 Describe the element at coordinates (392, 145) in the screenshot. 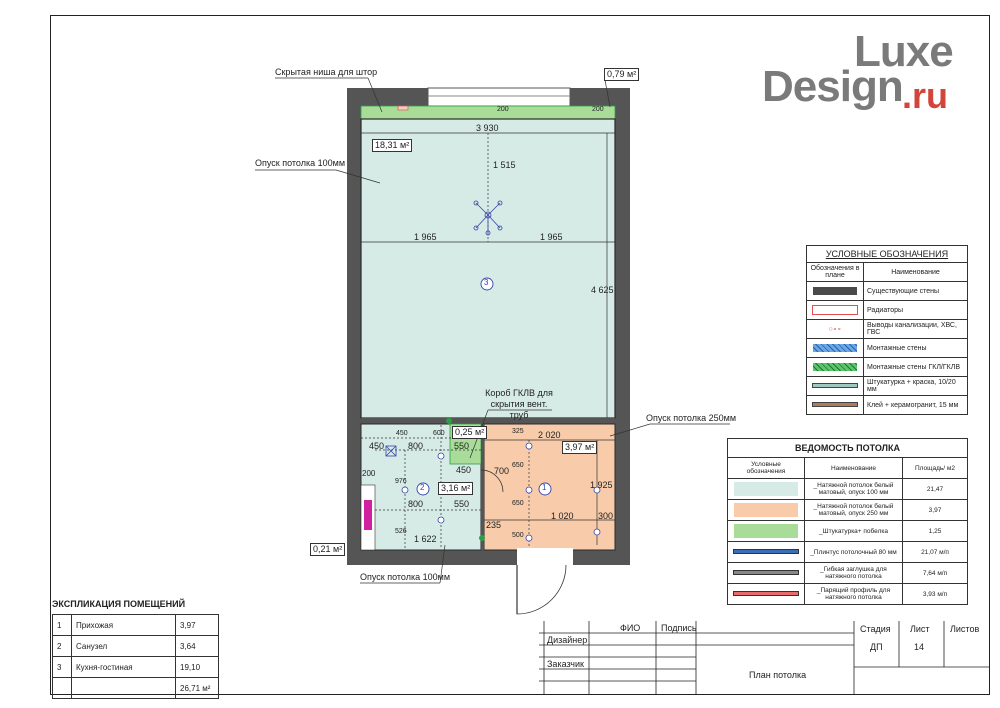

I see `area-label-main: 18,31 м²` at that location.